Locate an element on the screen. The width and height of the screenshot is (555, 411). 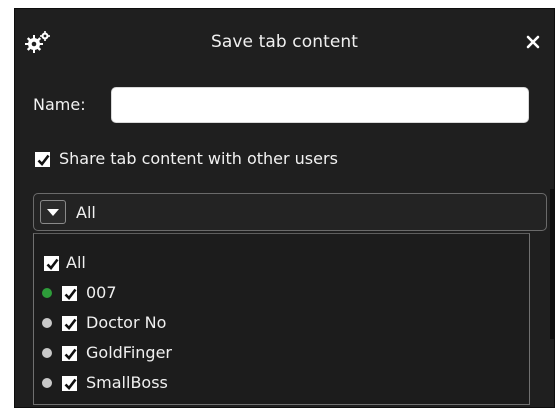
name-input is located at coordinates (320, 105).